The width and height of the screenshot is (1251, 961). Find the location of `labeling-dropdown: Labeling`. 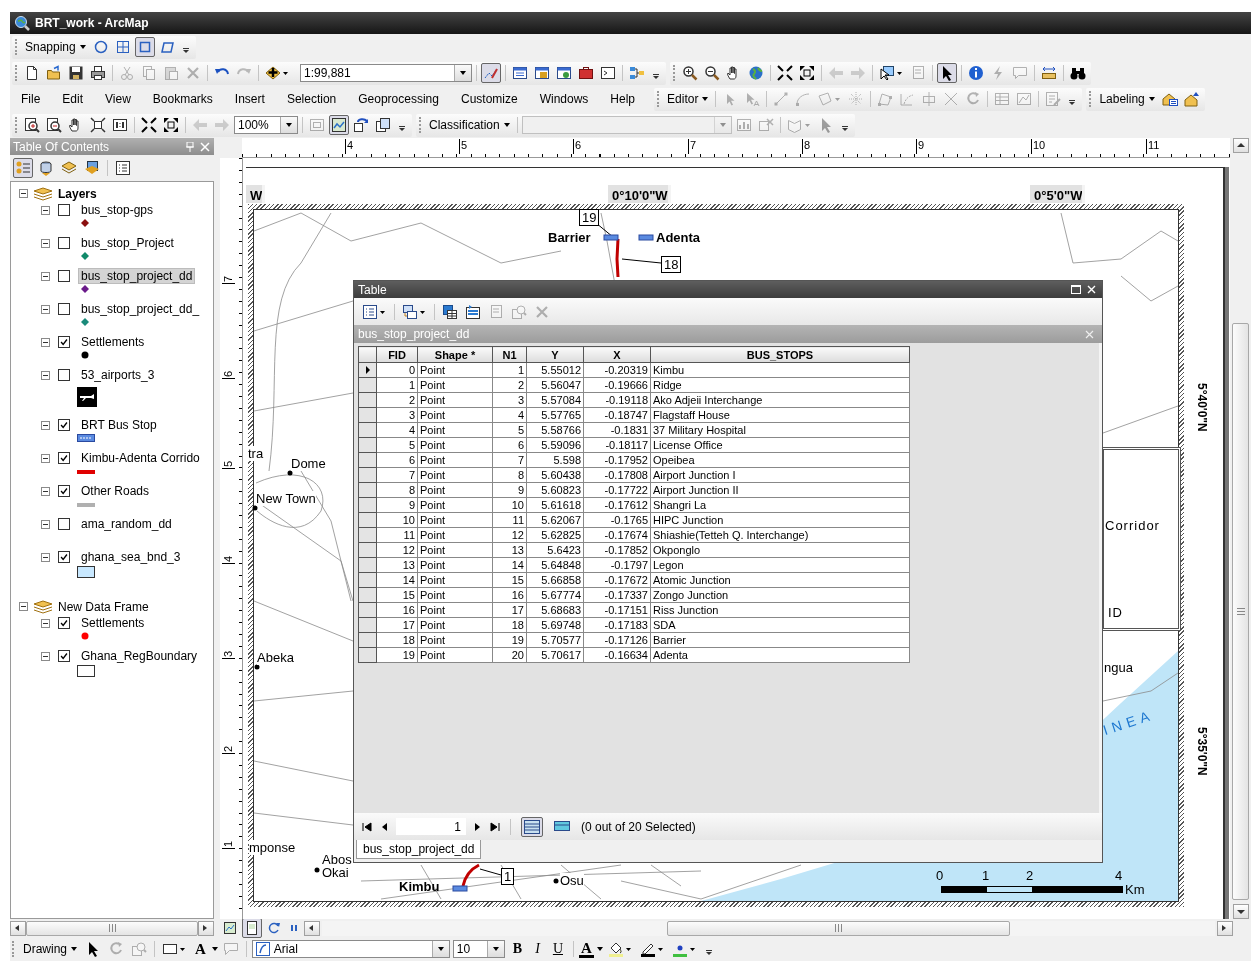

labeling-dropdown: Labeling is located at coordinates (1127, 99).